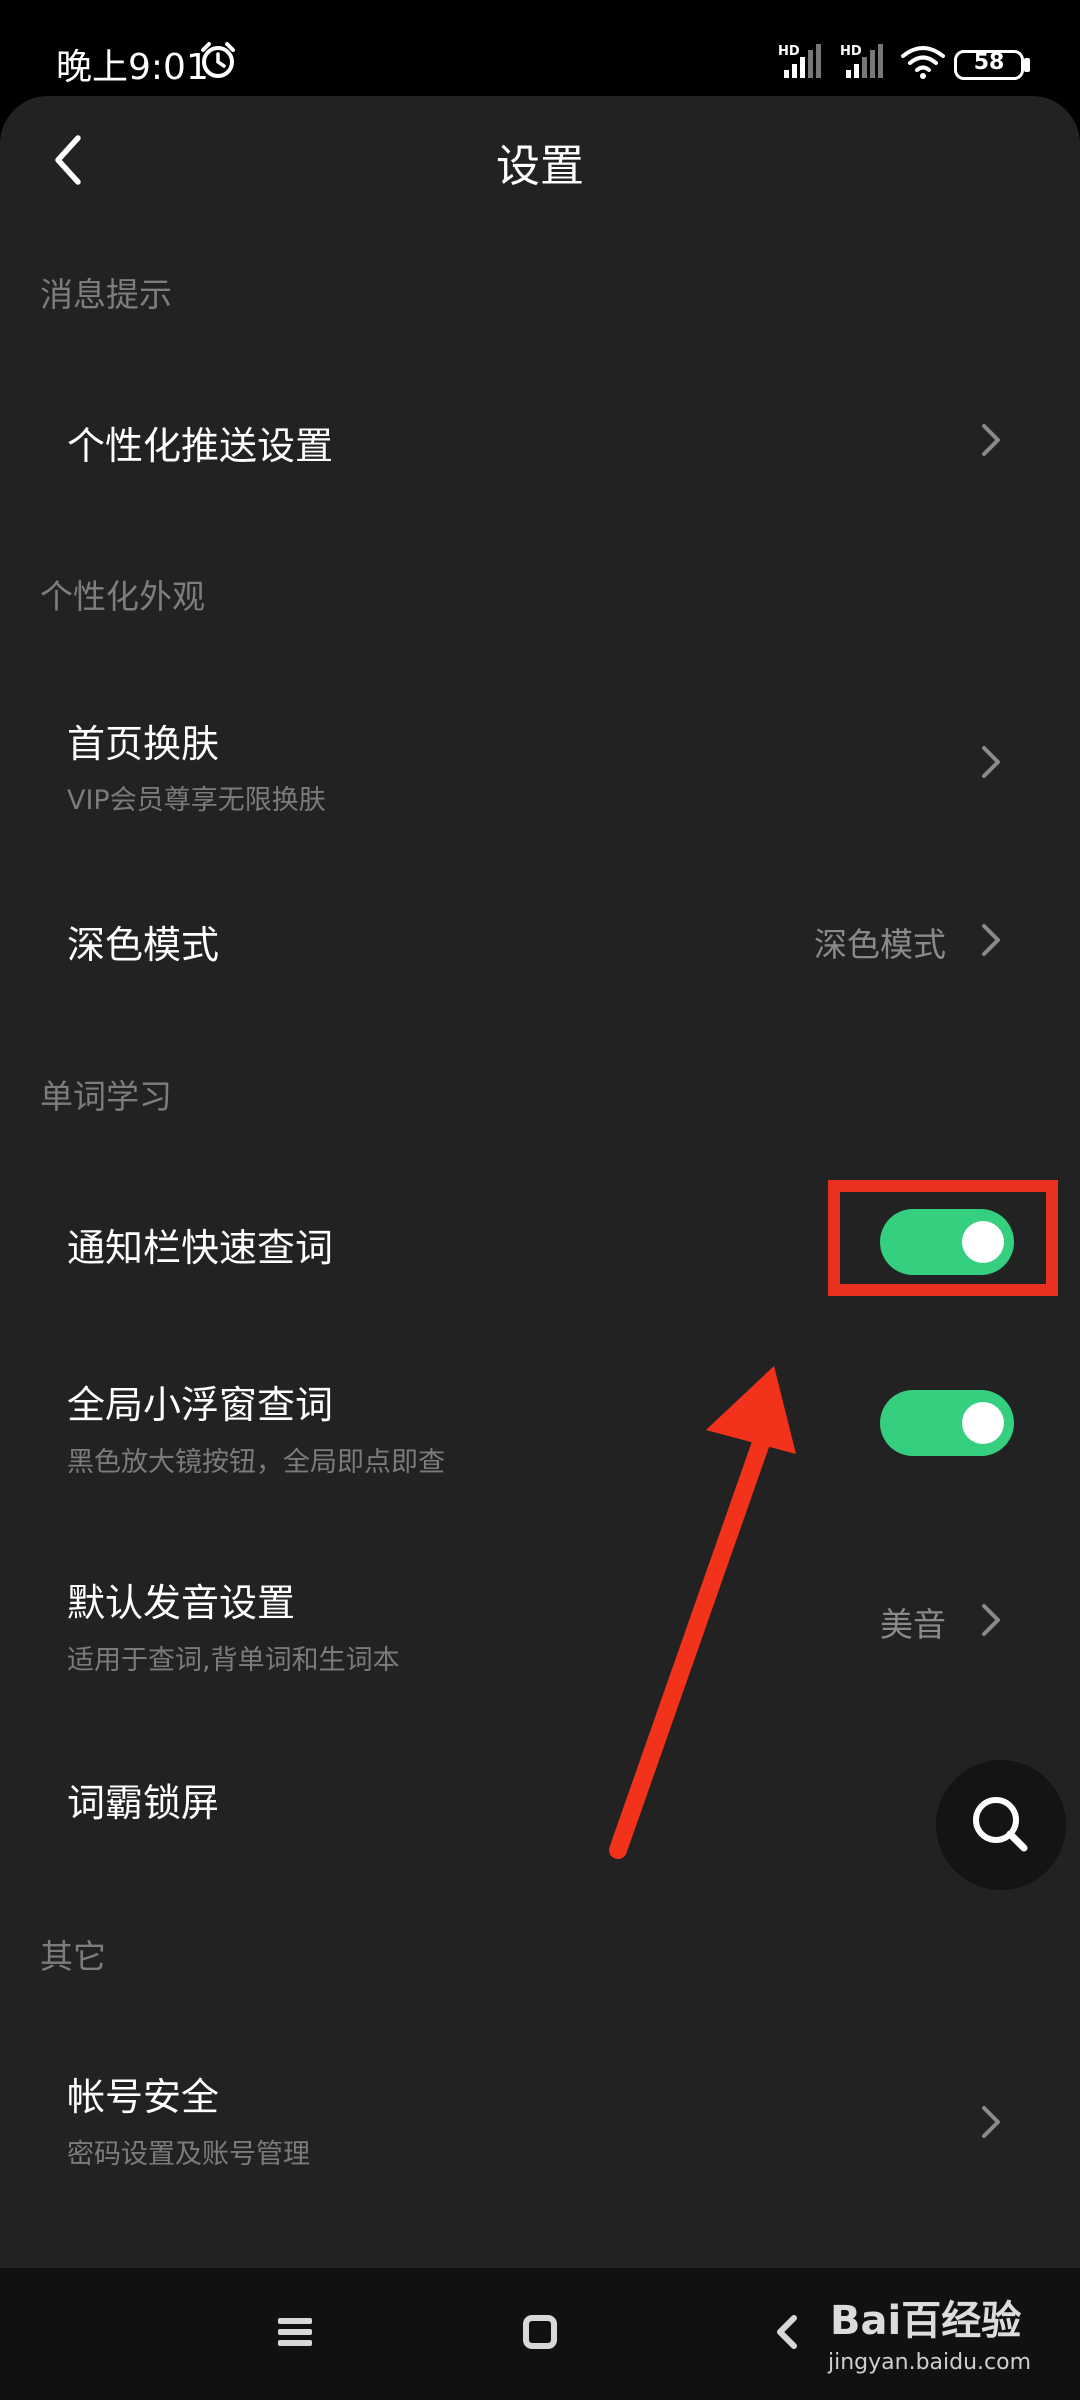 This screenshot has width=1080, height=2400. Describe the element at coordinates (73, 1956) in the screenshot. I see `section-heading-other: 其它` at that location.